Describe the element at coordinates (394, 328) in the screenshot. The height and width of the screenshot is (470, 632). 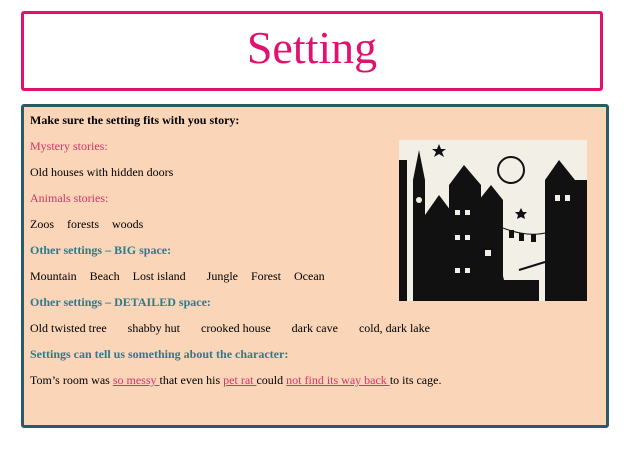
I see `list-item: cold, dark lake` at that location.